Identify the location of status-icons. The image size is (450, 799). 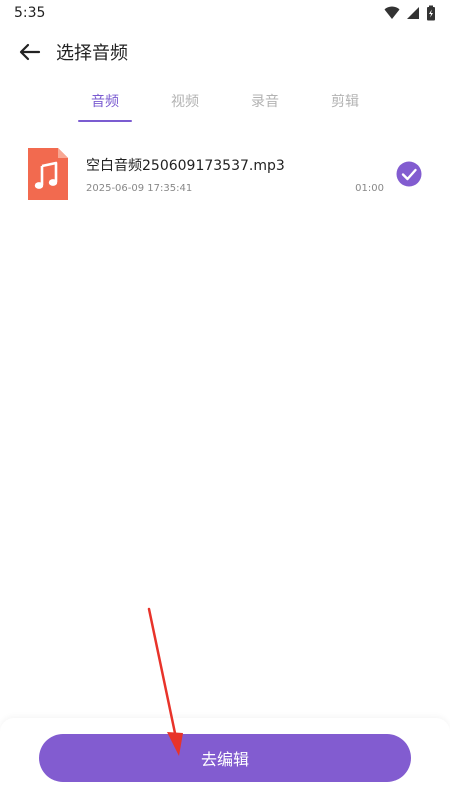
(410, 13).